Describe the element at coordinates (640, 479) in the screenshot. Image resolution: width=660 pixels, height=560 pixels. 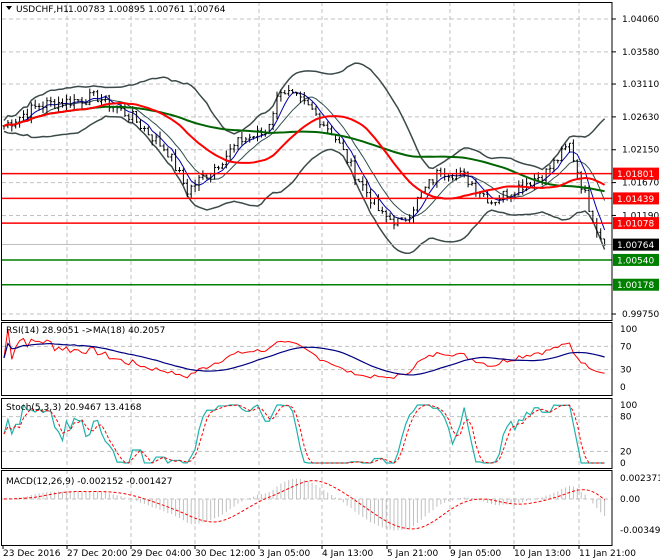
I see `macd-tick-label: 0.002371` at that location.